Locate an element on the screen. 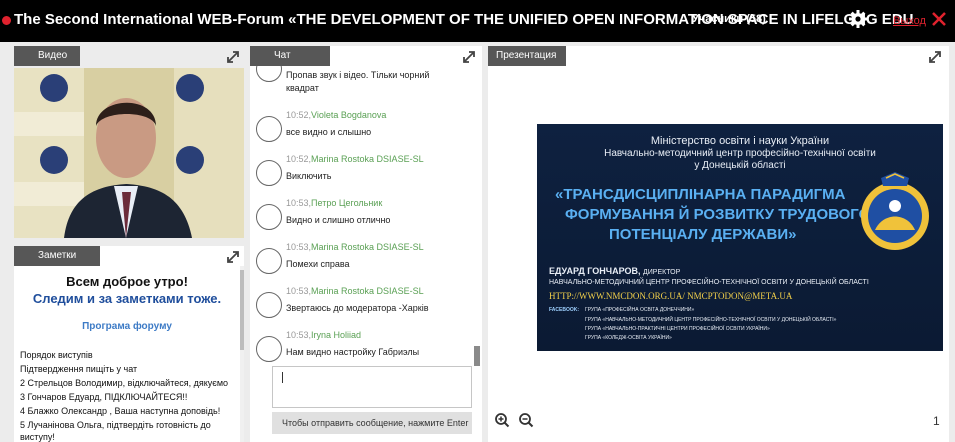 This screenshot has width=955, height=442. slide-title: ФОРМУВАННЯ Й РОЗВИТКУ ТРУДОВОГО is located at coordinates (718, 214).